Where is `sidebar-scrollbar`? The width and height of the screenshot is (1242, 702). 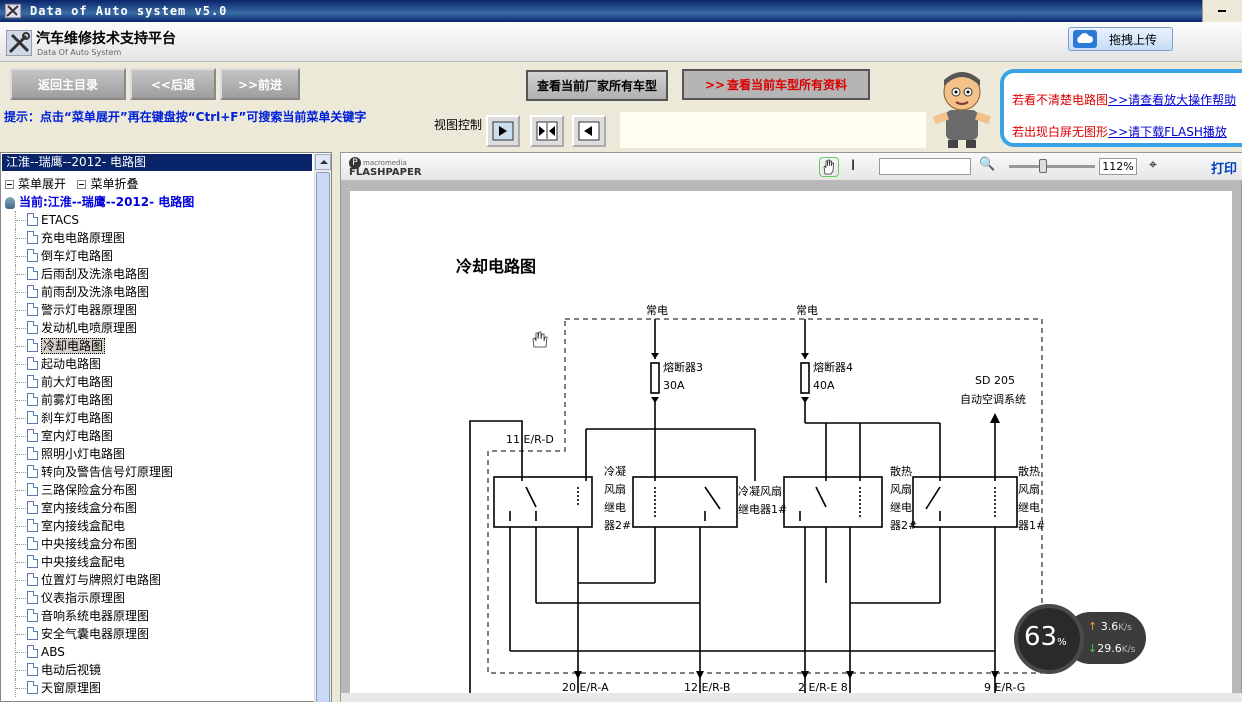
sidebar-scrollbar is located at coordinates (322, 428).